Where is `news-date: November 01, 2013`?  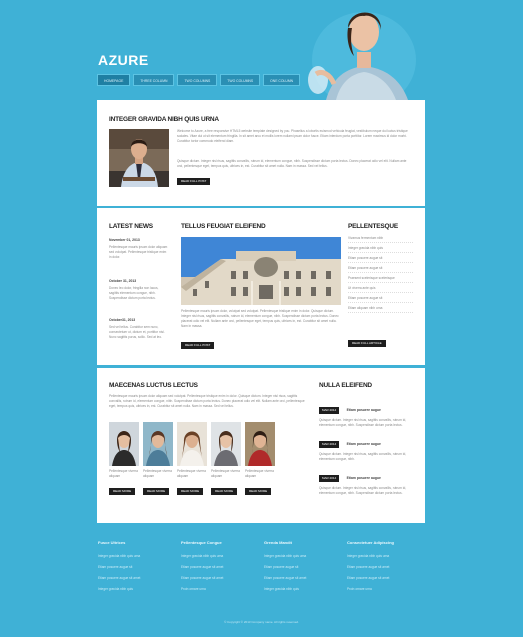 news-date: November 01, 2013 is located at coordinates (124, 240).